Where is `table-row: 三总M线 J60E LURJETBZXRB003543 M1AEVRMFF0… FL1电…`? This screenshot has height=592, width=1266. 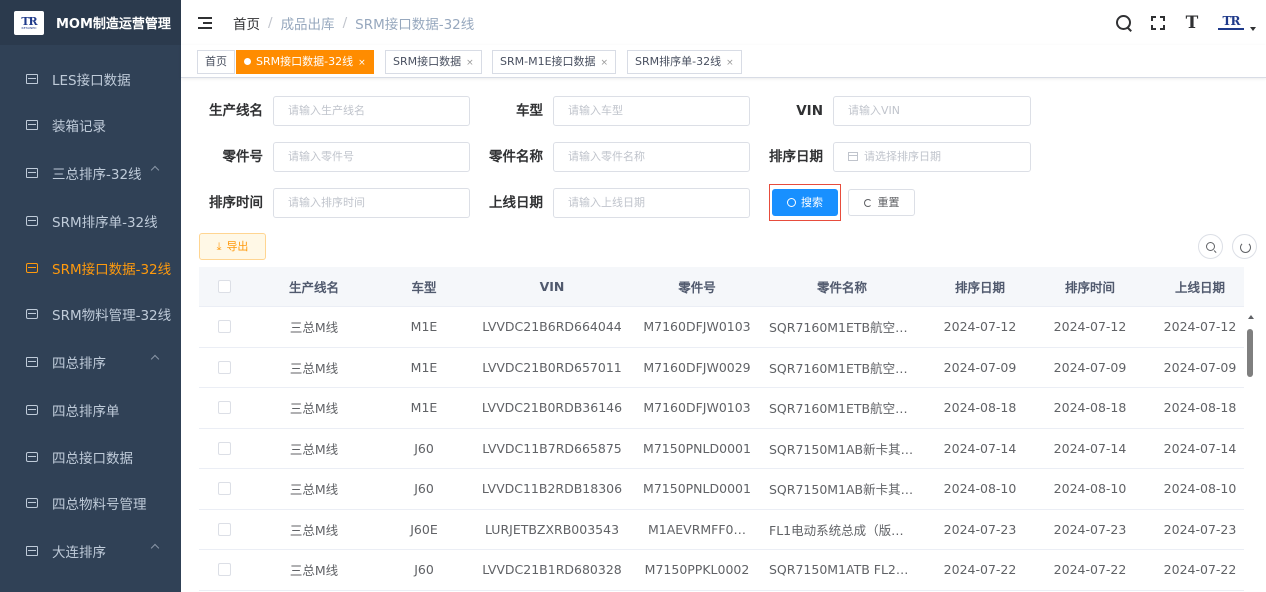 table-row: 三总M线 J60E LURJETBZXRB003543 M1AEVRMFF0… FL1电… is located at coordinates (721, 530).